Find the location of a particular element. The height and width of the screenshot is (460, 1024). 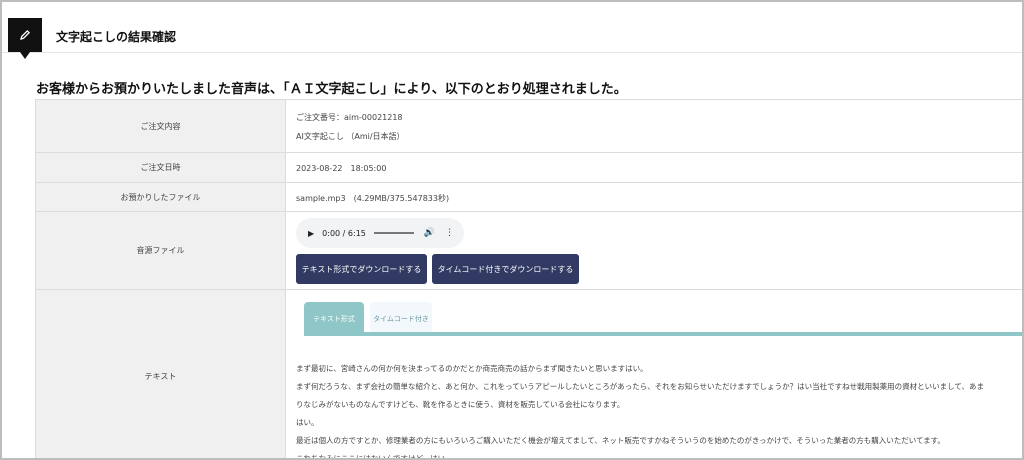

audio-time: 0:00 / 6:15 is located at coordinates (344, 233).